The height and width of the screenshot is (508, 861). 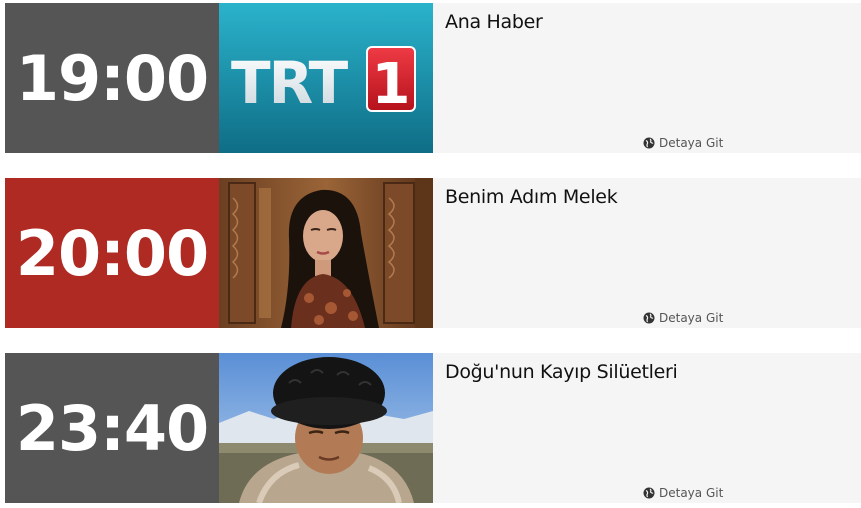 What do you see at coordinates (647, 428) in the screenshot?
I see `program-info: Doğu'nun Kayıp Silüetleri Detaya Git` at bounding box center [647, 428].